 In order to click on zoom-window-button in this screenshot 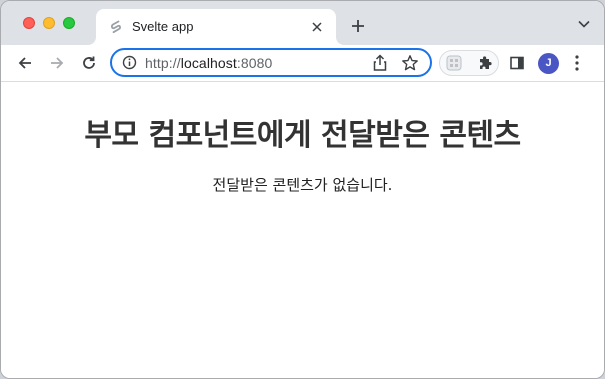, I will do `click(69, 23)`.